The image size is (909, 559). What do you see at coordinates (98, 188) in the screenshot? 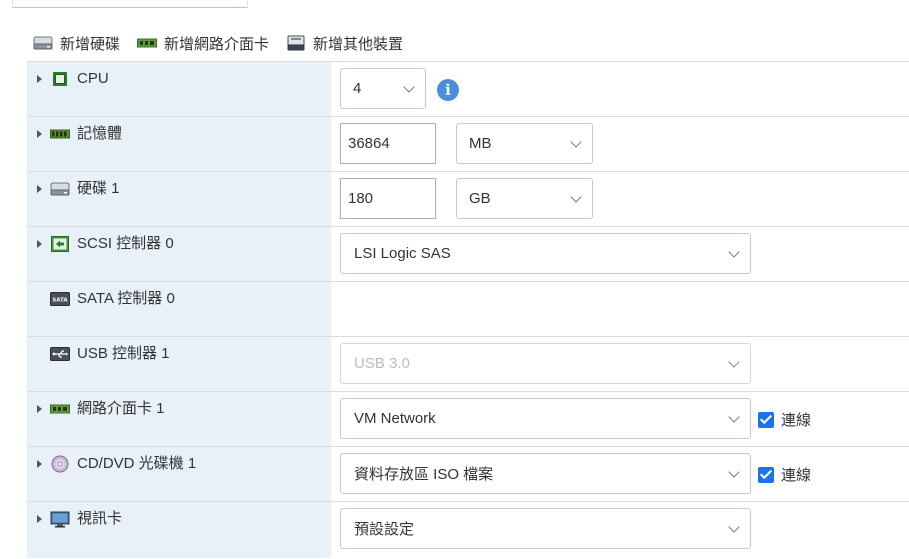
I see `hard-disk-label: 硬碟 1` at bounding box center [98, 188].